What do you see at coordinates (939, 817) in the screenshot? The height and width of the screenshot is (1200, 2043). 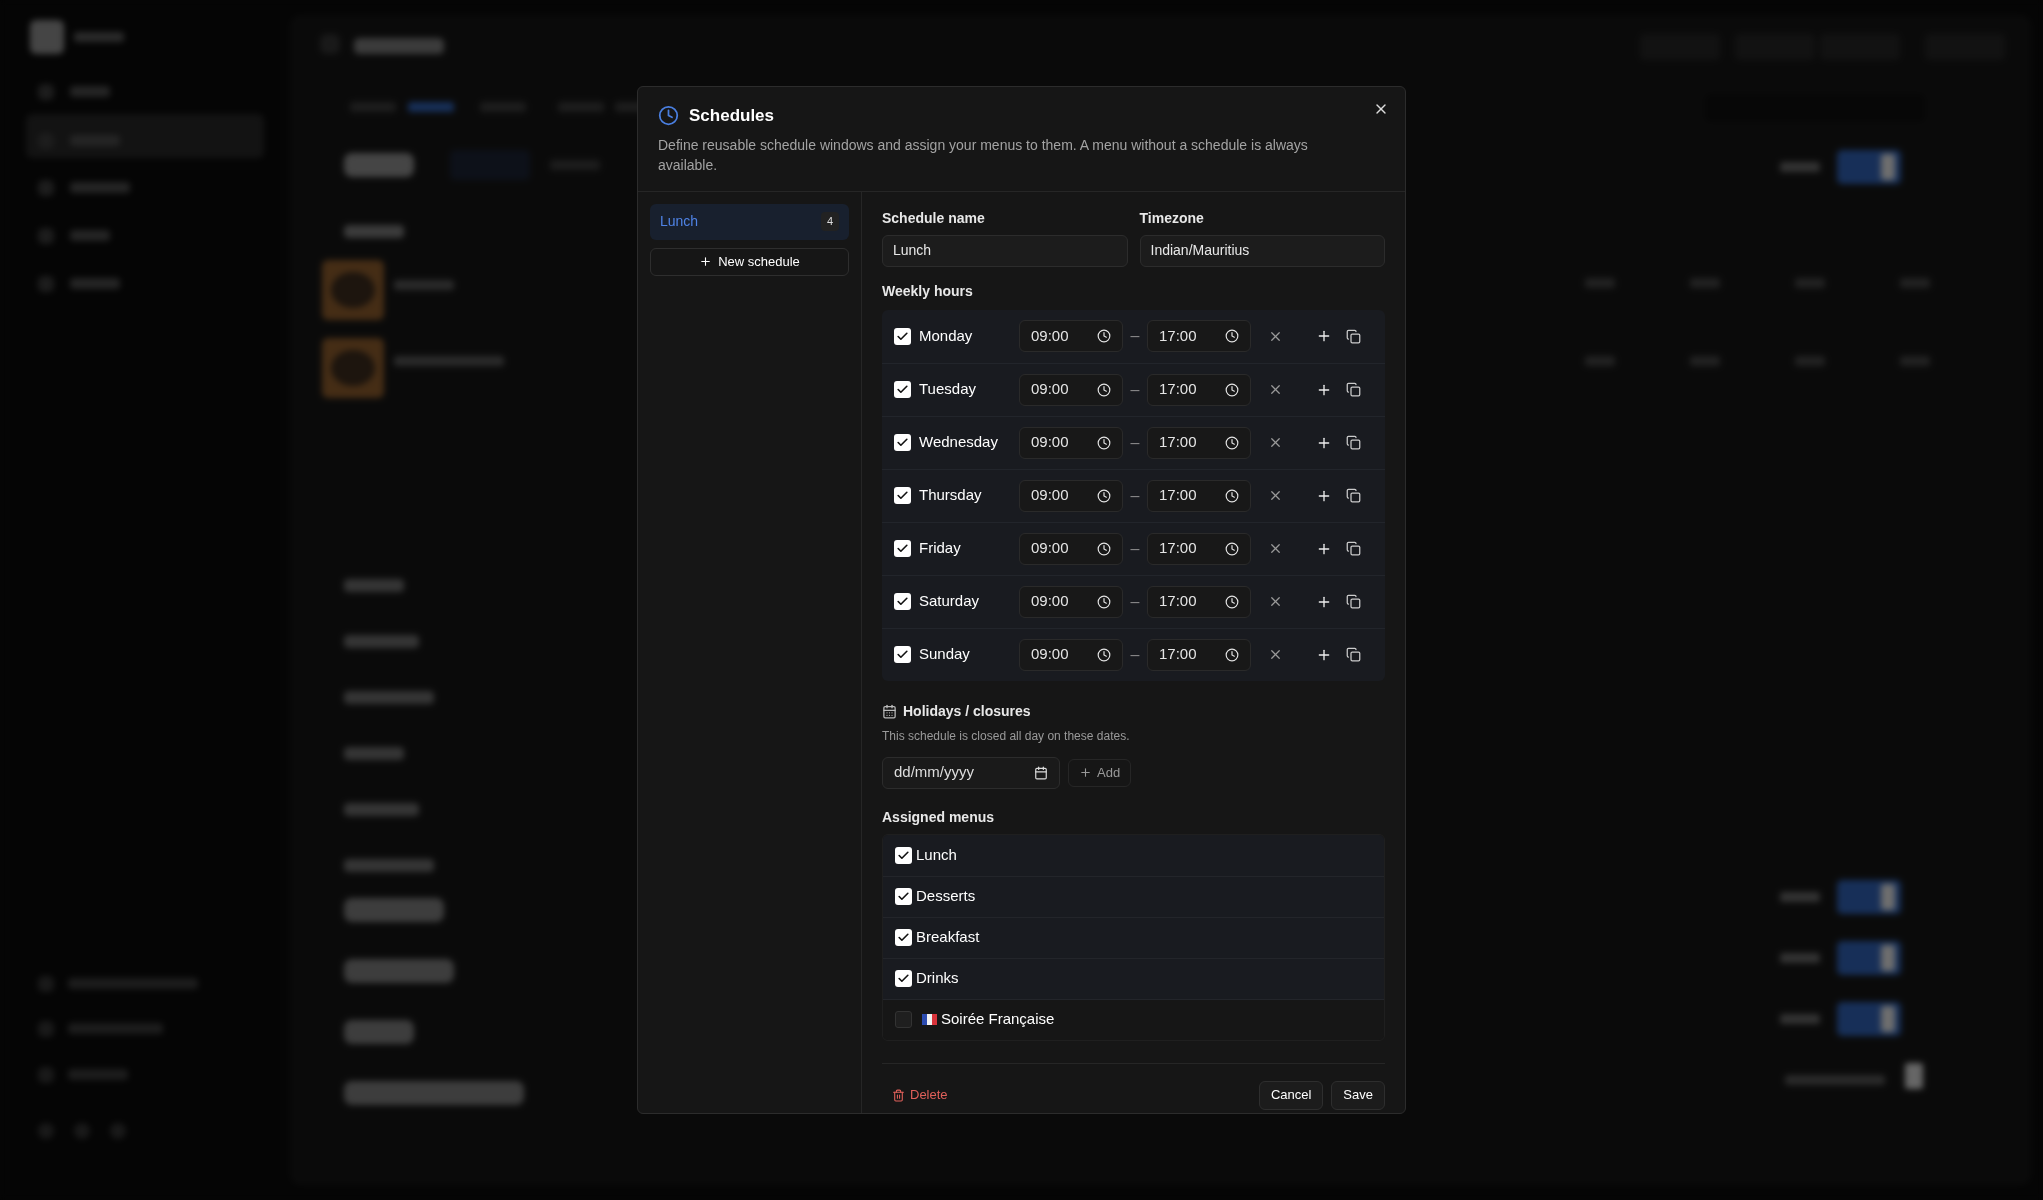 I see `section-label: Assigned menus` at bounding box center [939, 817].